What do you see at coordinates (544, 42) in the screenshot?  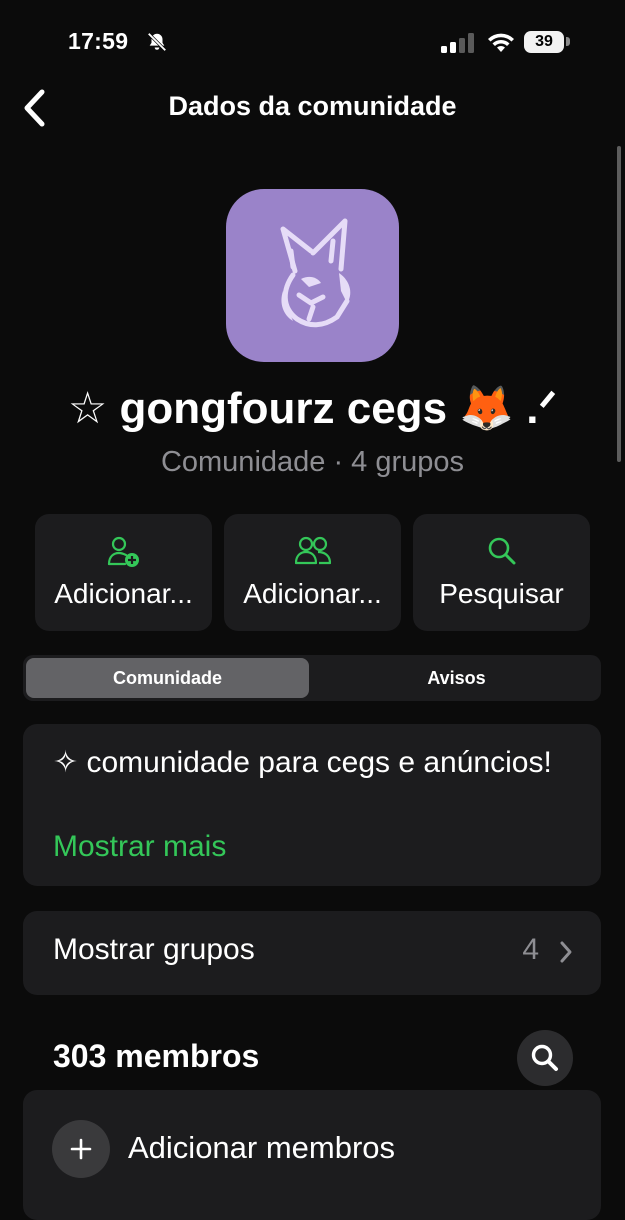 I see `battery-indicator: 39` at bounding box center [544, 42].